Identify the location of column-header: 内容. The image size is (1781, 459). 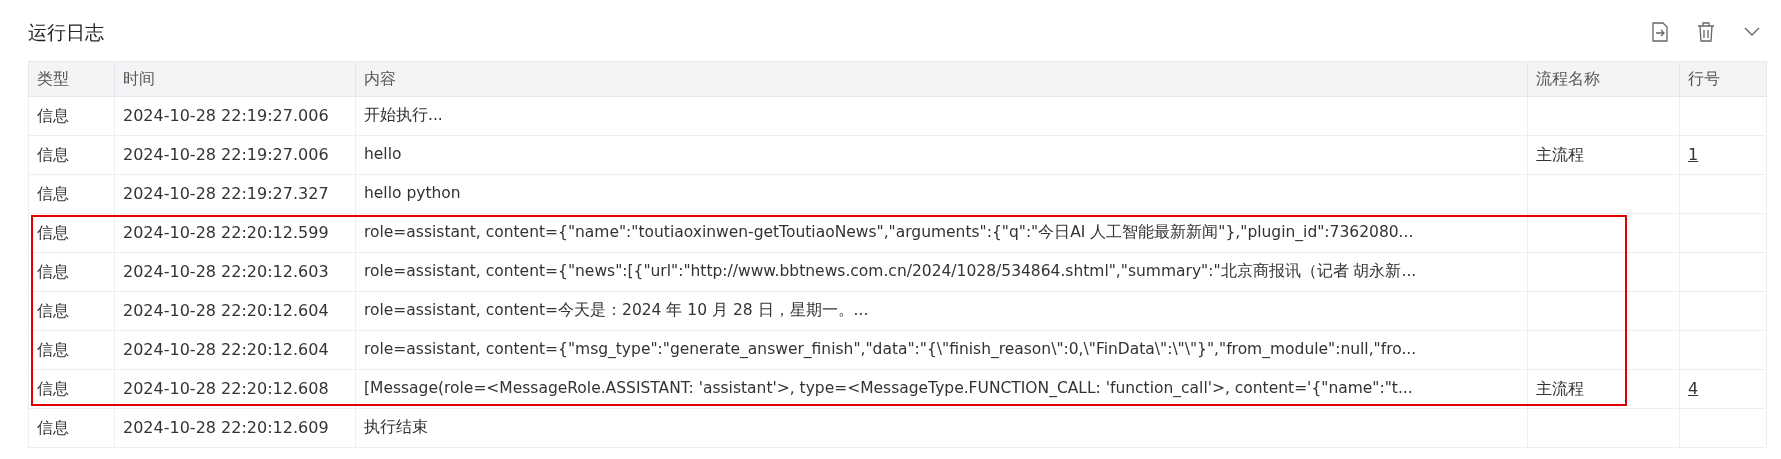
(941, 78).